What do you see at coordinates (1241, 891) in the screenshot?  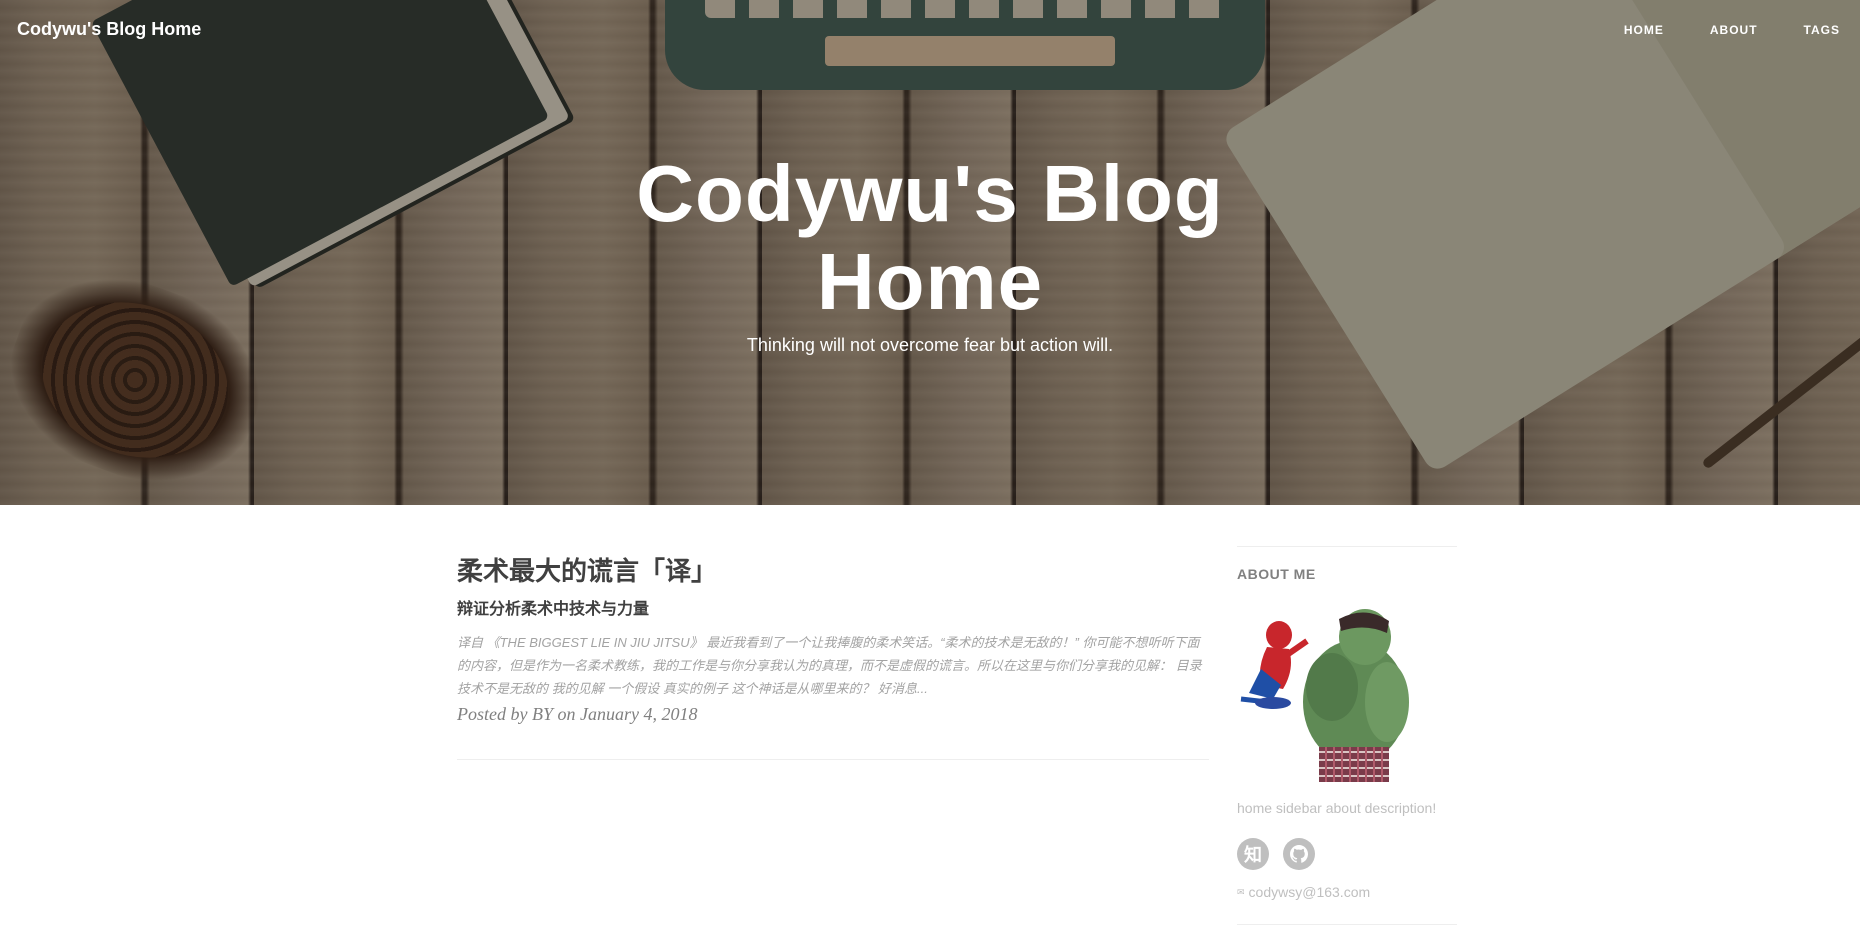 I see `envelope-icon: ✉` at bounding box center [1241, 891].